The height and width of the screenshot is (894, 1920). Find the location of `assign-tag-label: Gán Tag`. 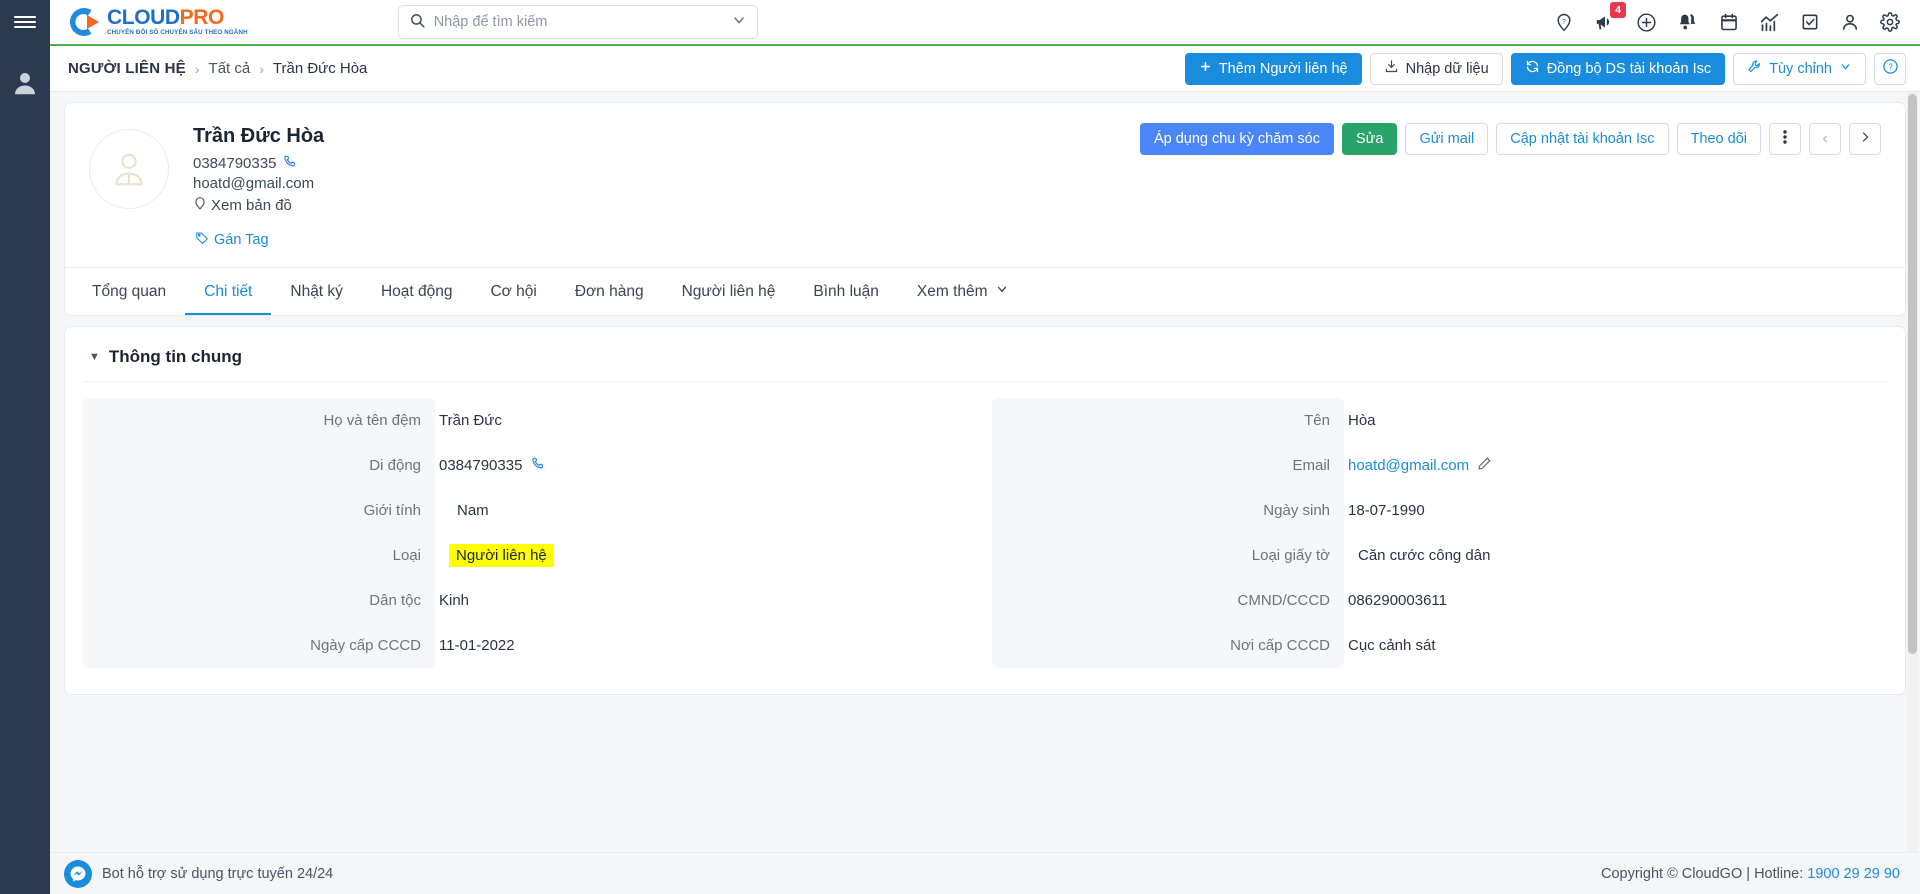

assign-tag-label: Gán Tag is located at coordinates (241, 240).